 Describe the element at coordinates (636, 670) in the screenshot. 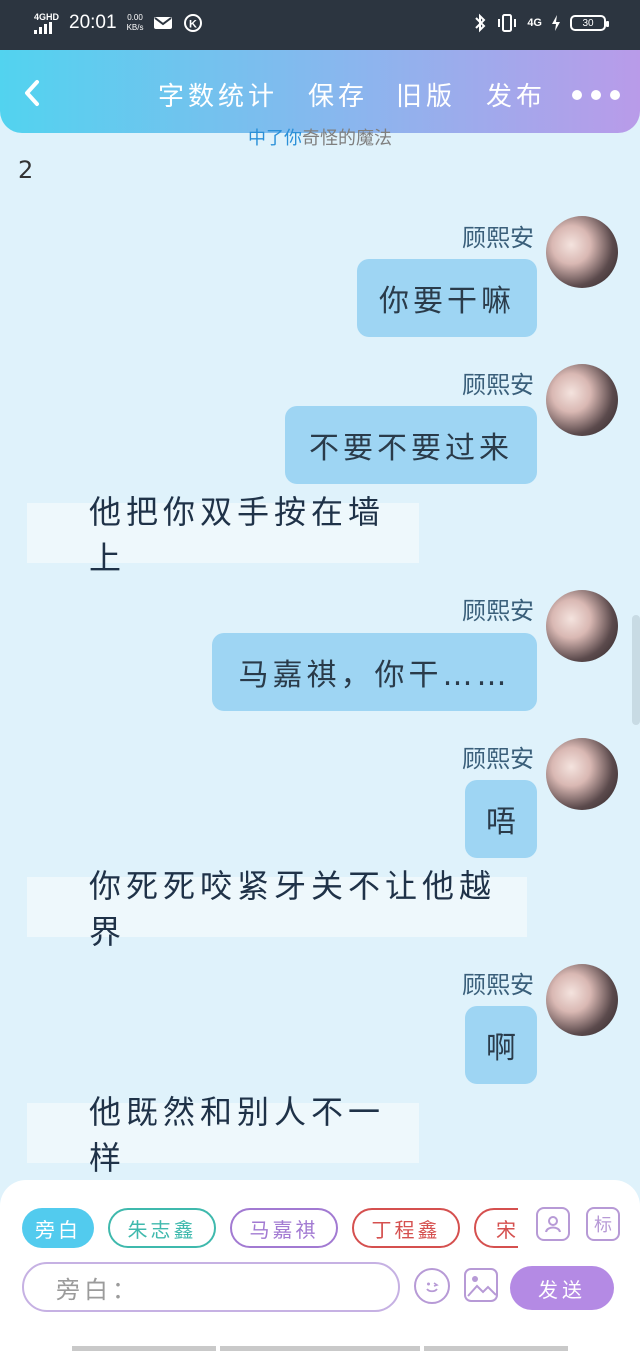

I see `scrollbar` at that location.